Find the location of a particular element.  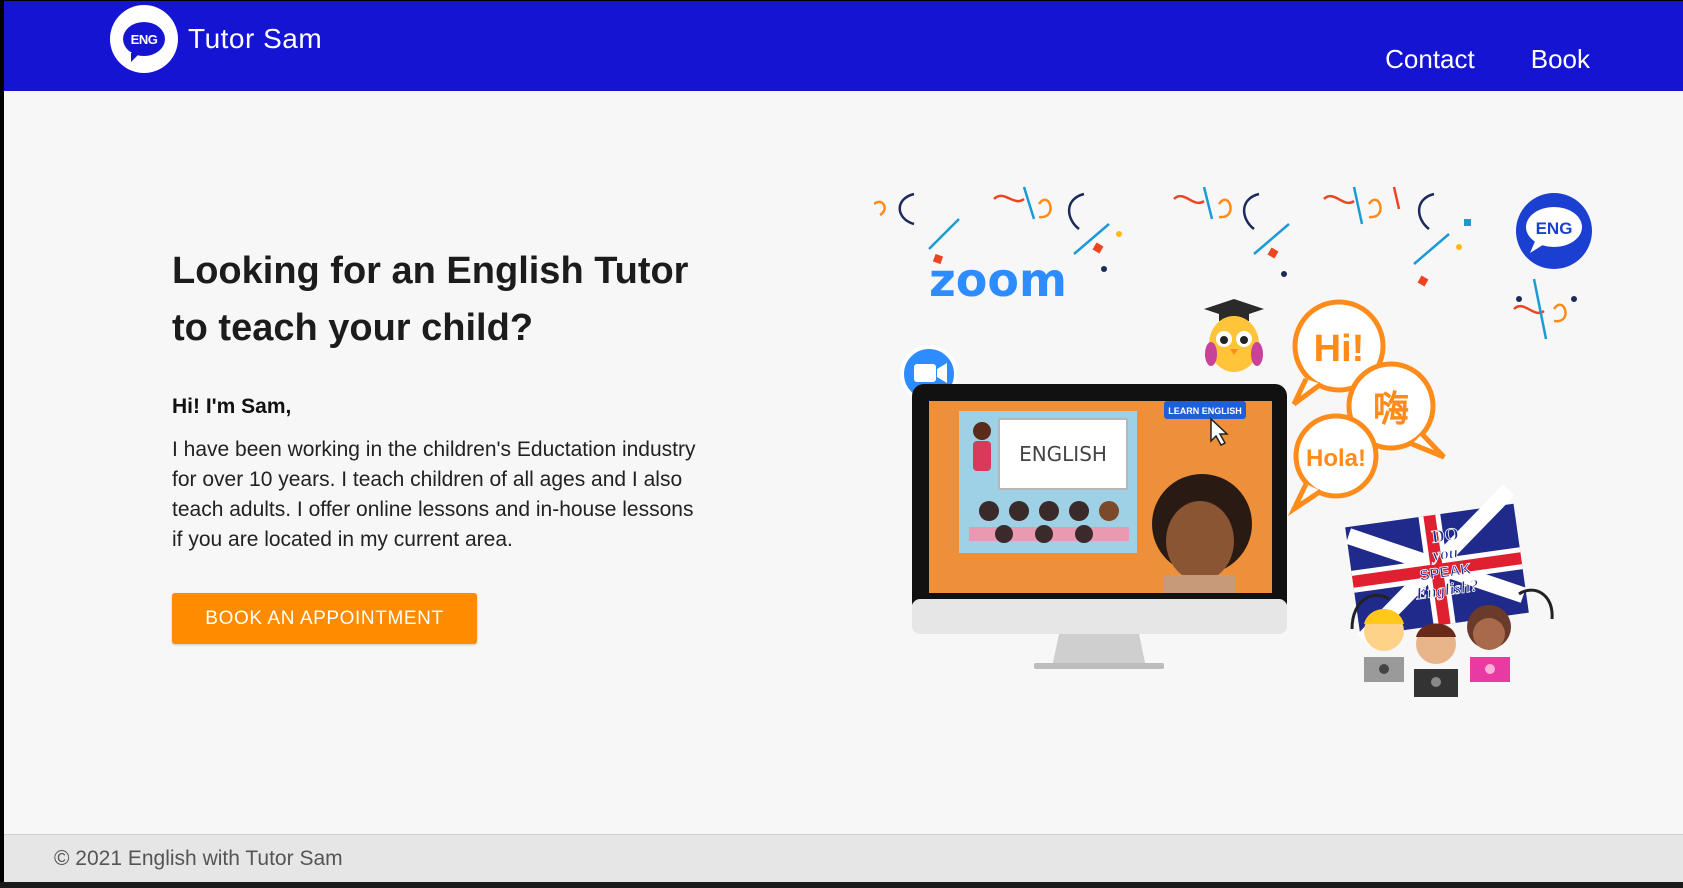

hero-greeting: Hi! I'm Sam, is located at coordinates (232, 406).